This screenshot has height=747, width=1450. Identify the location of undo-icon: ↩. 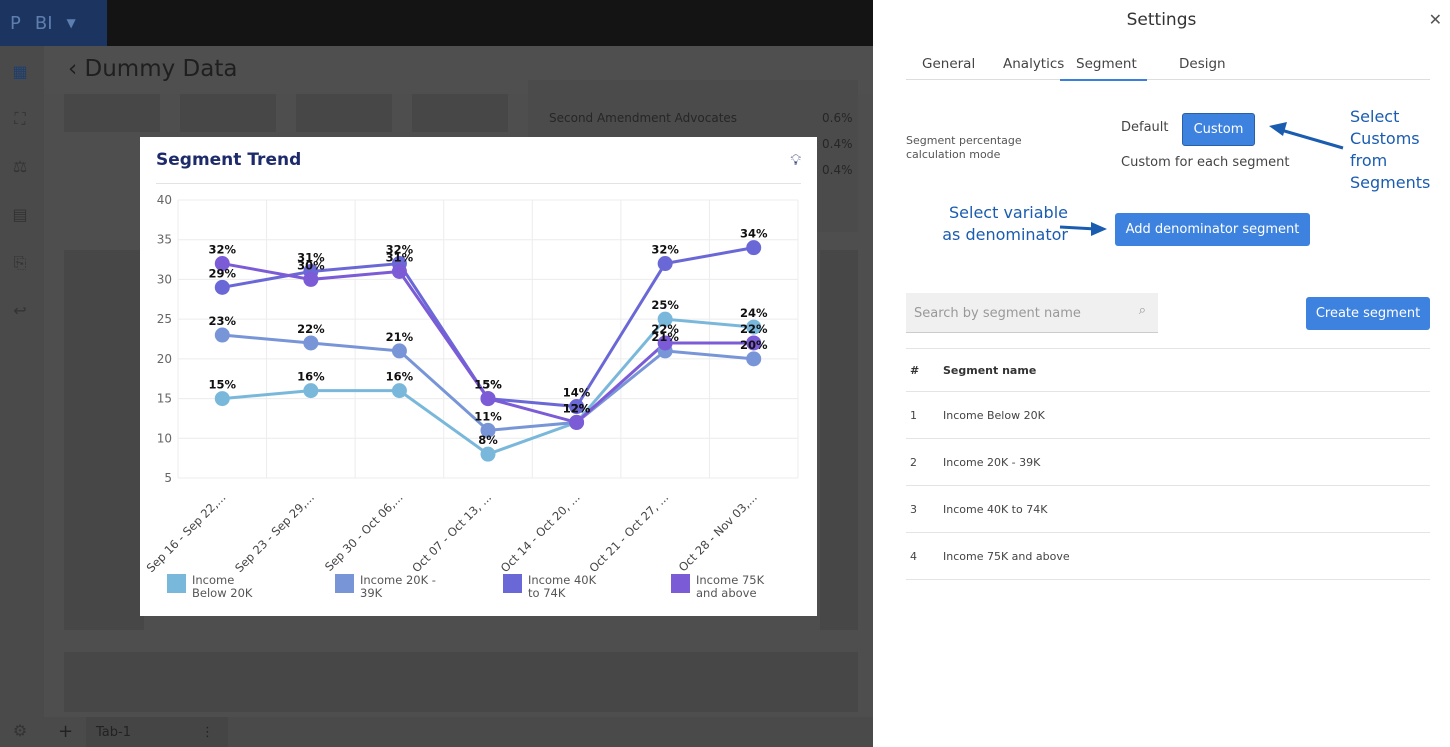
(20, 311).